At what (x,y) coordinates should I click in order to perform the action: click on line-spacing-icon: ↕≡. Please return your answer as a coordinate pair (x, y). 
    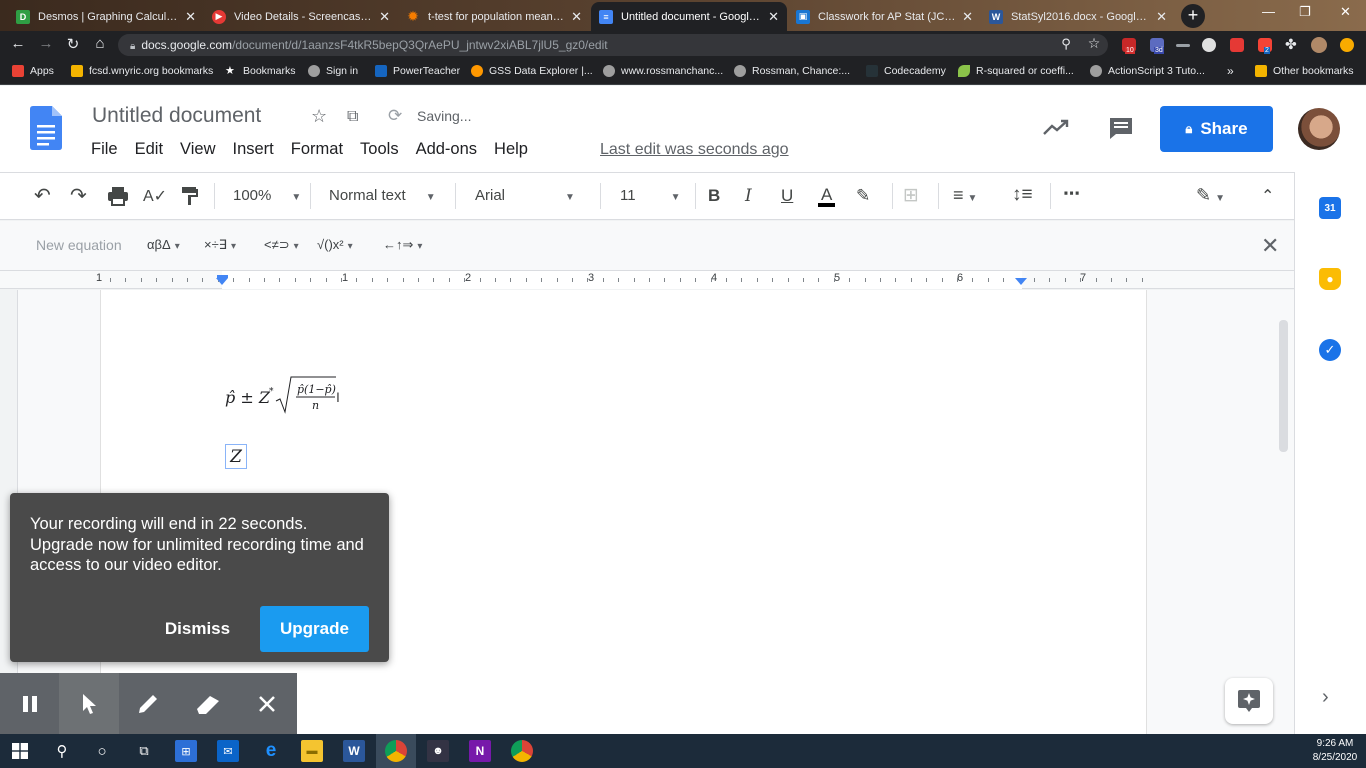
    Looking at the image, I should click on (1022, 195).